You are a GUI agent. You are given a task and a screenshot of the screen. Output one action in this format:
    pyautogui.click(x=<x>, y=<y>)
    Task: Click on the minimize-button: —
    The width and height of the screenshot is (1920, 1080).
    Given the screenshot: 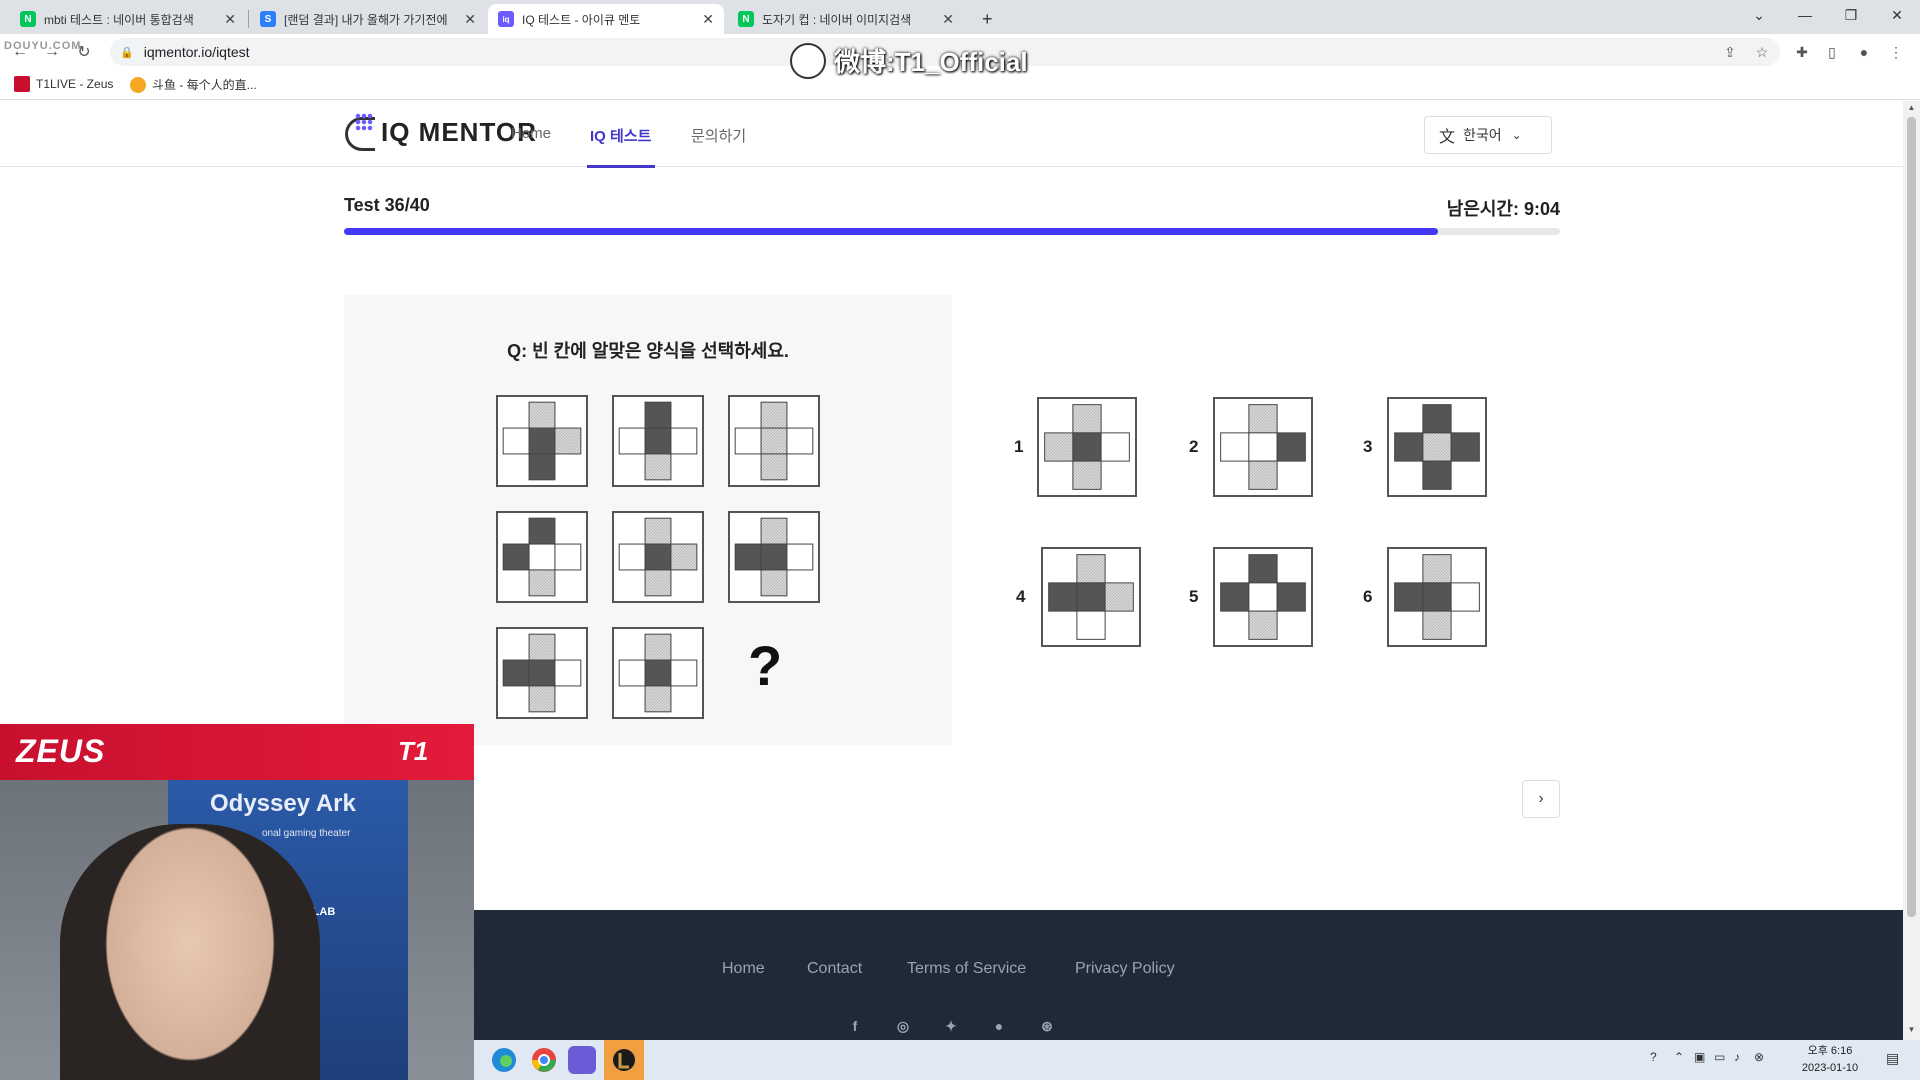 What is the action you would take?
    pyautogui.click(x=1805, y=15)
    